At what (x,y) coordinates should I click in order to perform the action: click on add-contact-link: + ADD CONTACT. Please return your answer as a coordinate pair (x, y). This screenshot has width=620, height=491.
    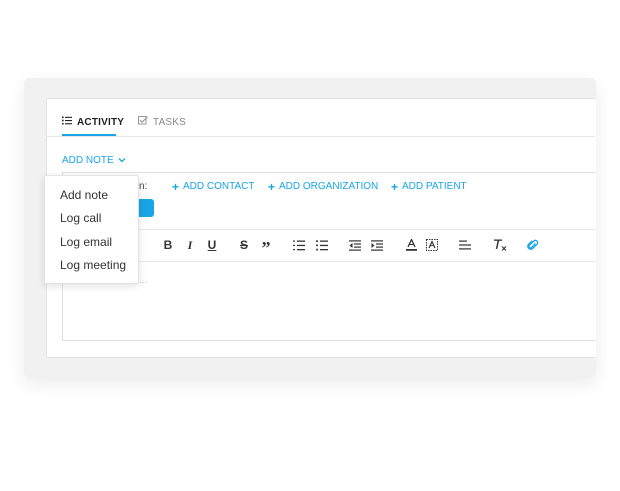
    Looking at the image, I should click on (213, 186).